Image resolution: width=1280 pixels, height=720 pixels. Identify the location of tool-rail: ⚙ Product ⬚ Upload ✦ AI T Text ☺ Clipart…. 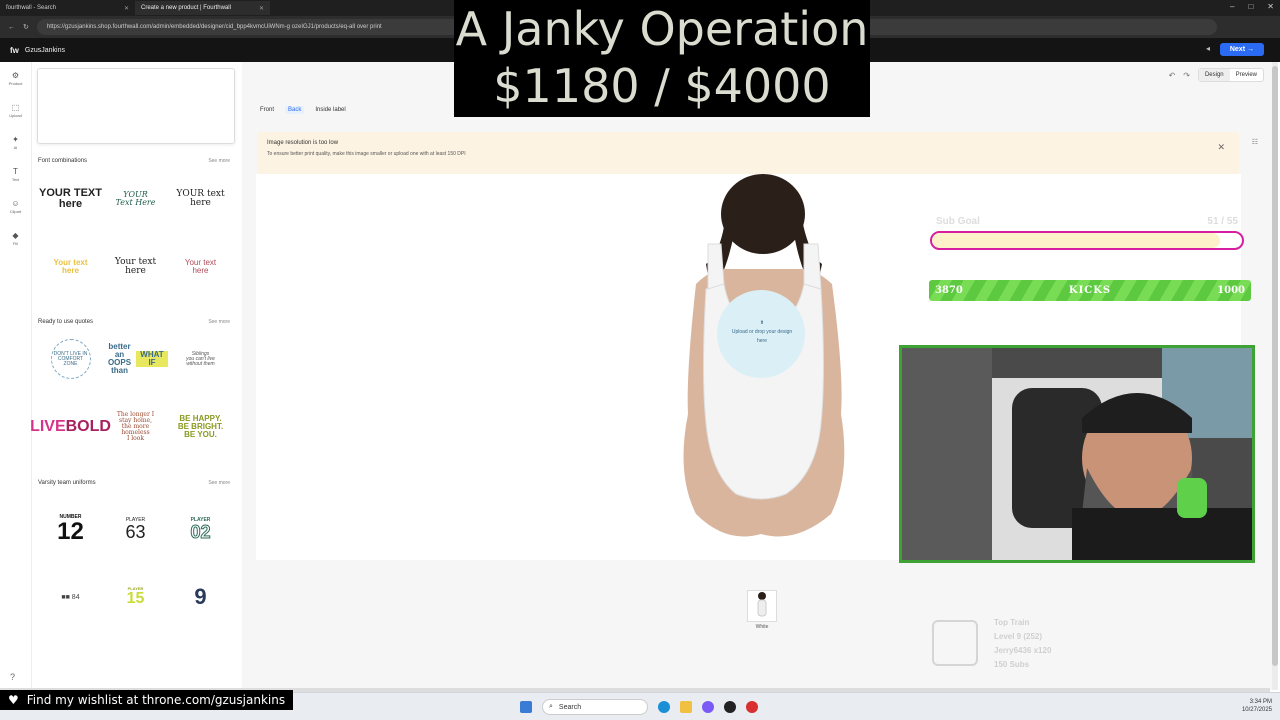
(16, 376).